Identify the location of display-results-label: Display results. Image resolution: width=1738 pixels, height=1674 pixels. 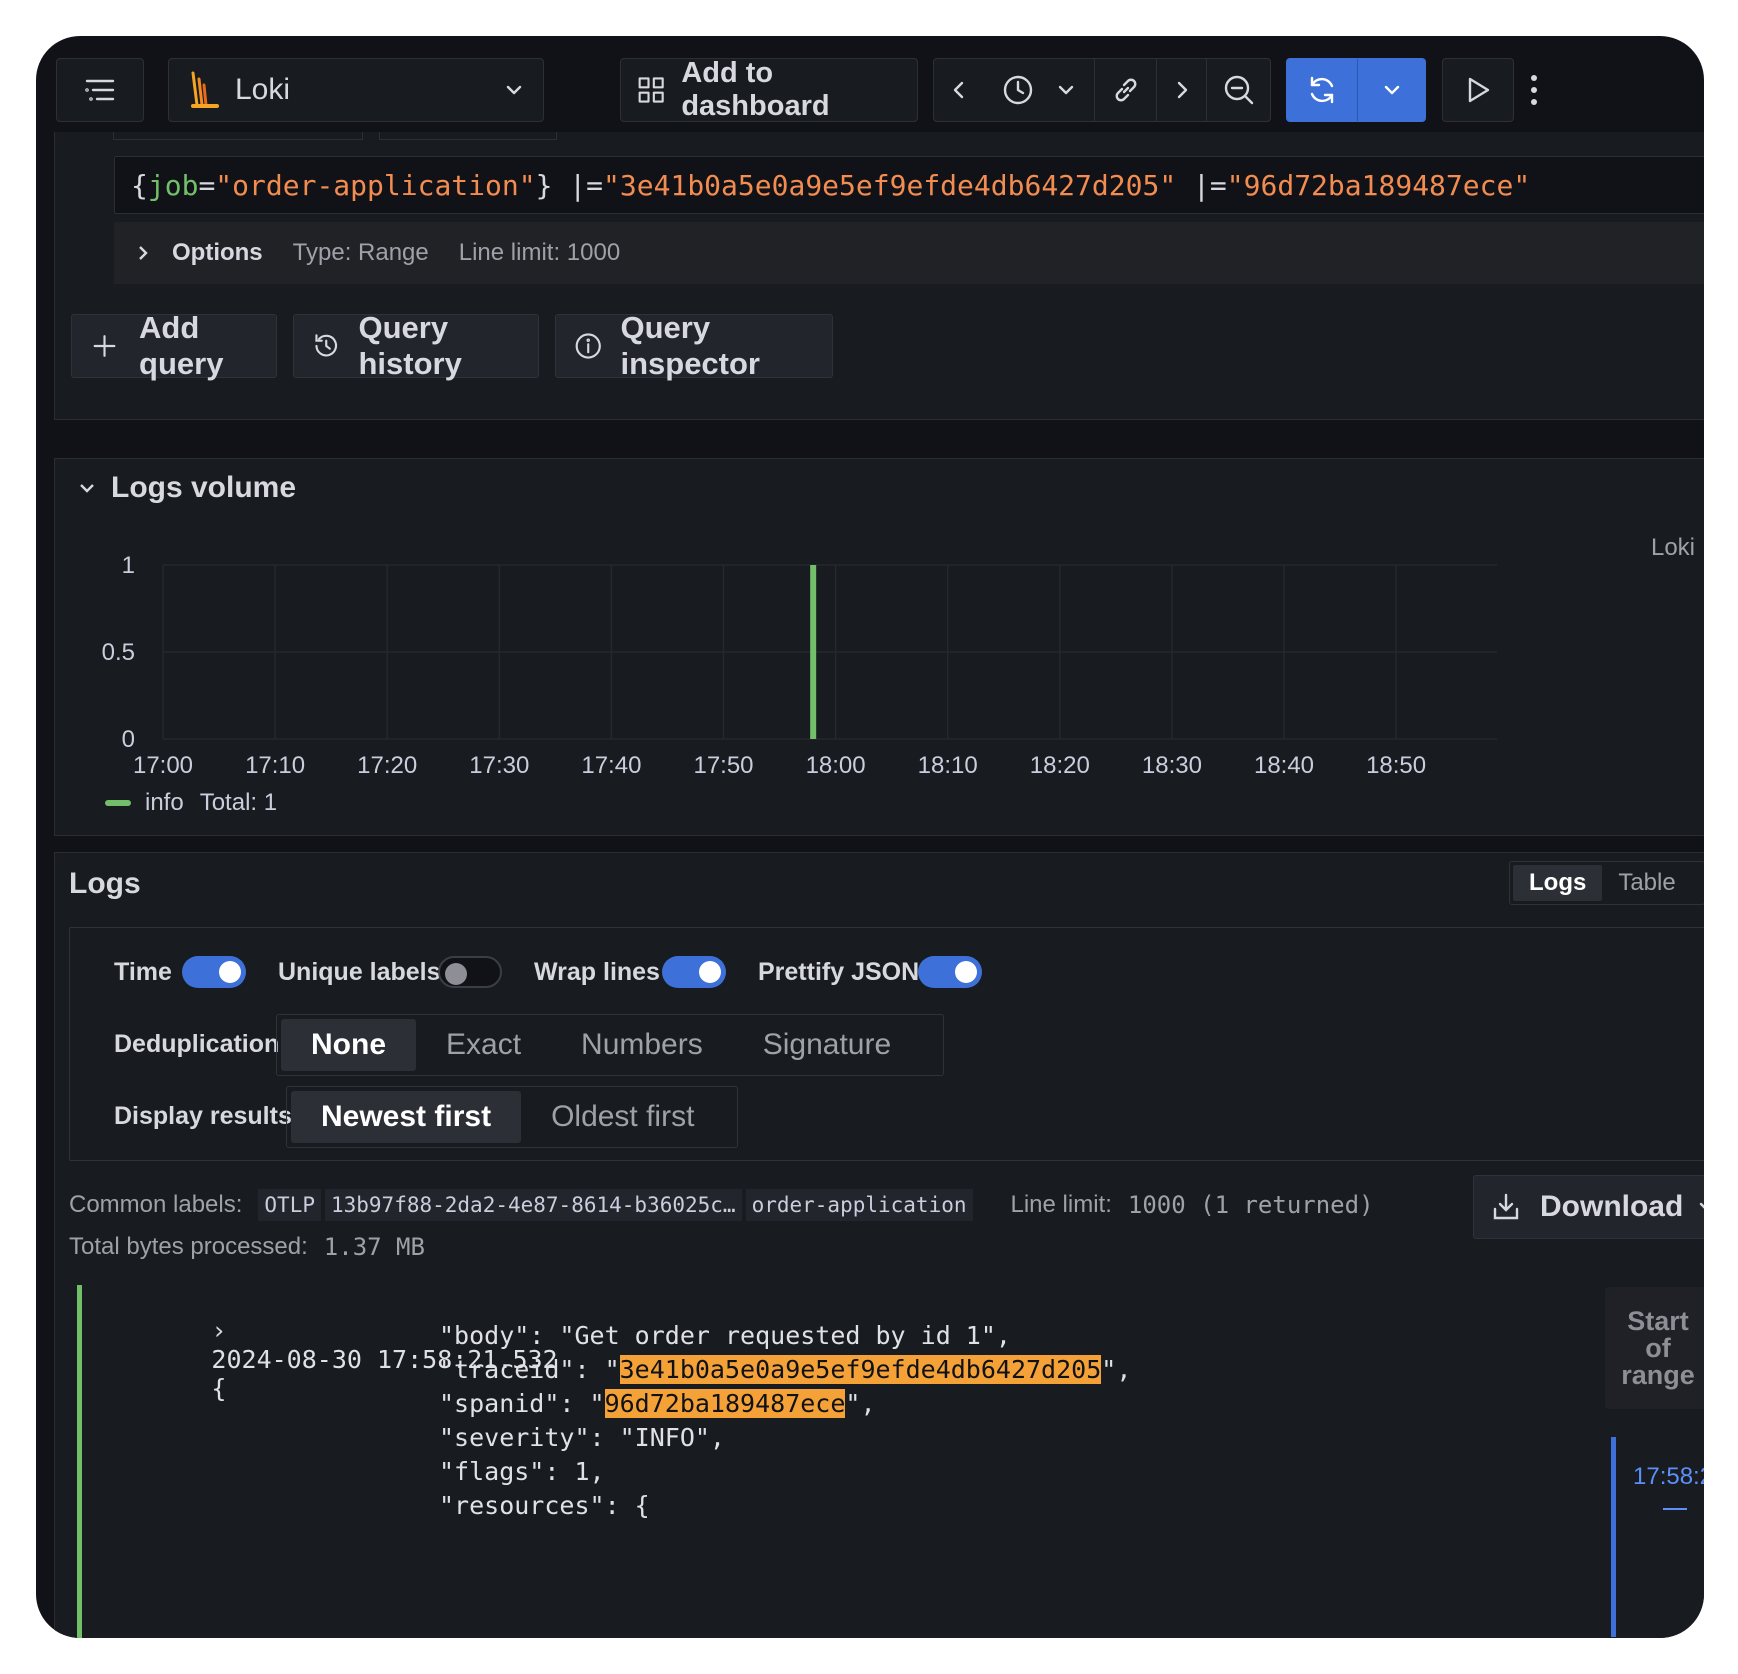
(203, 1116).